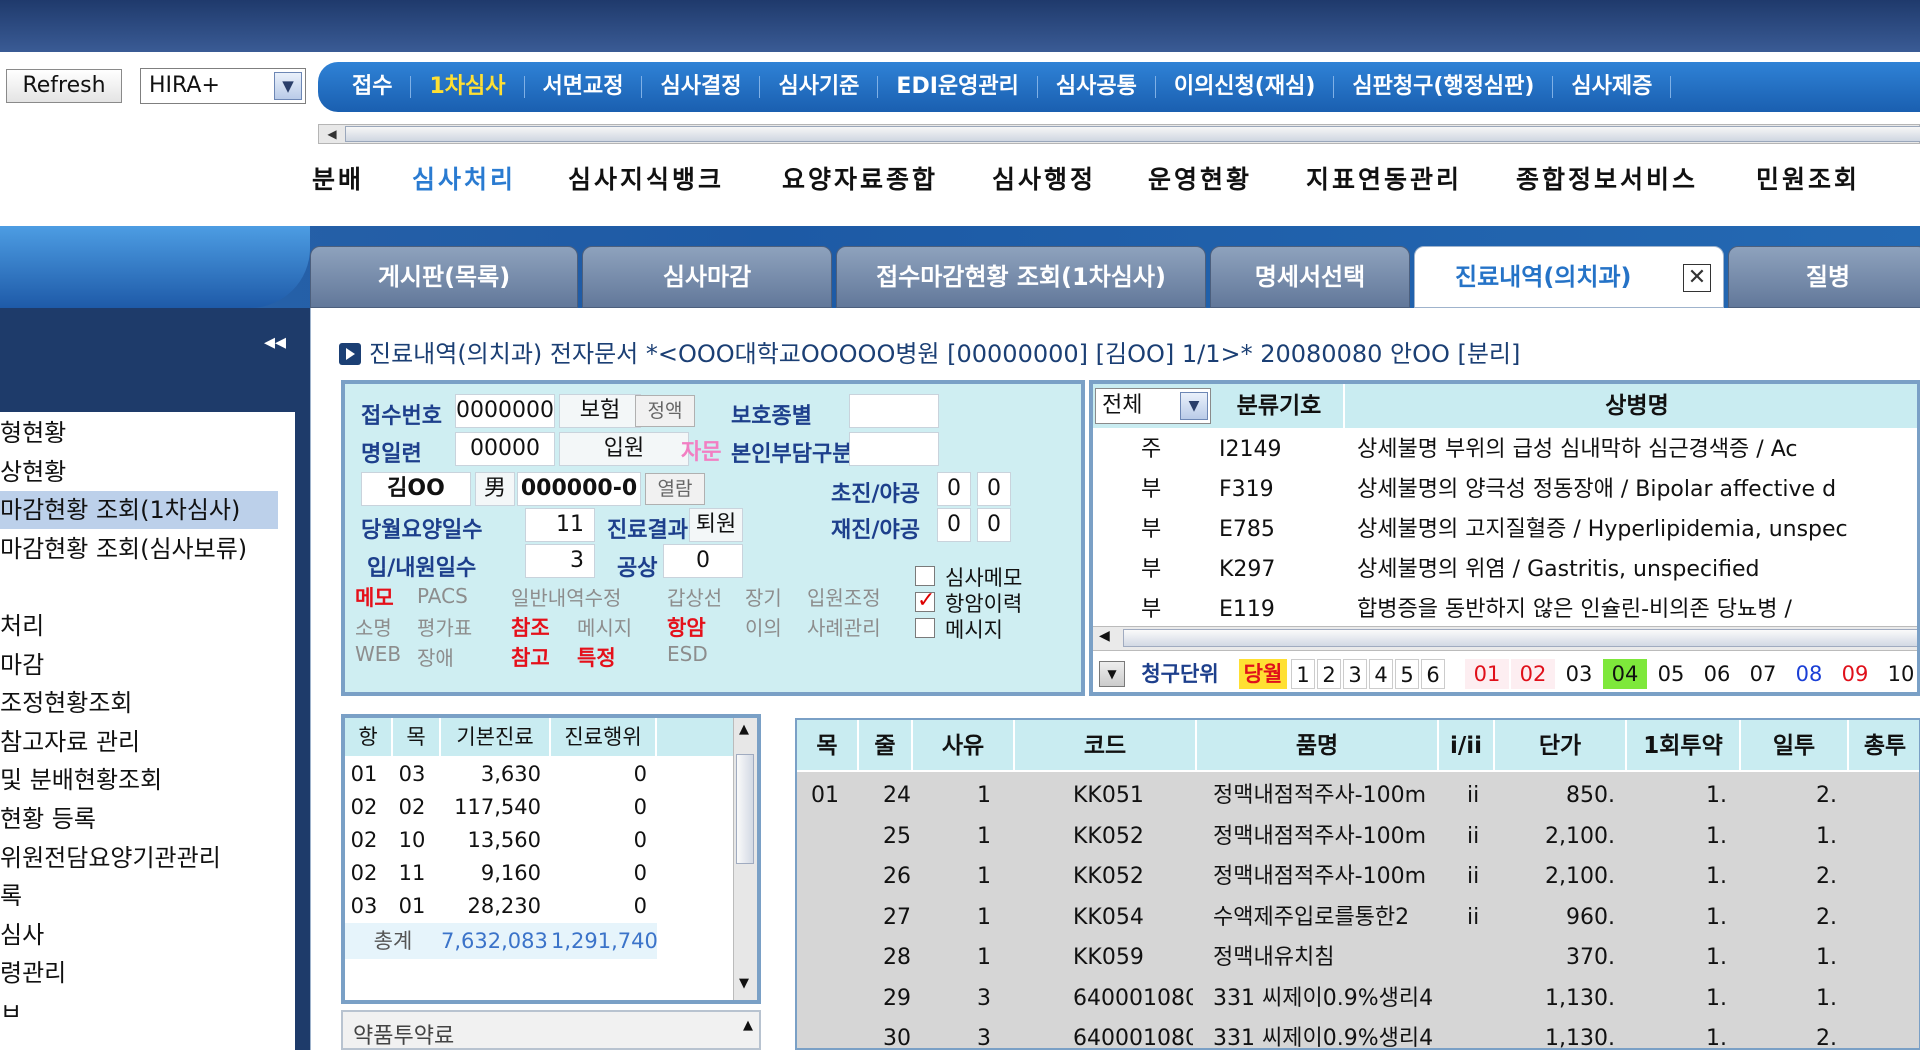 This screenshot has width=1920, height=1050. Describe the element at coordinates (994, 489) in the screenshot. I see `first-visit-field-b: 0` at that location.